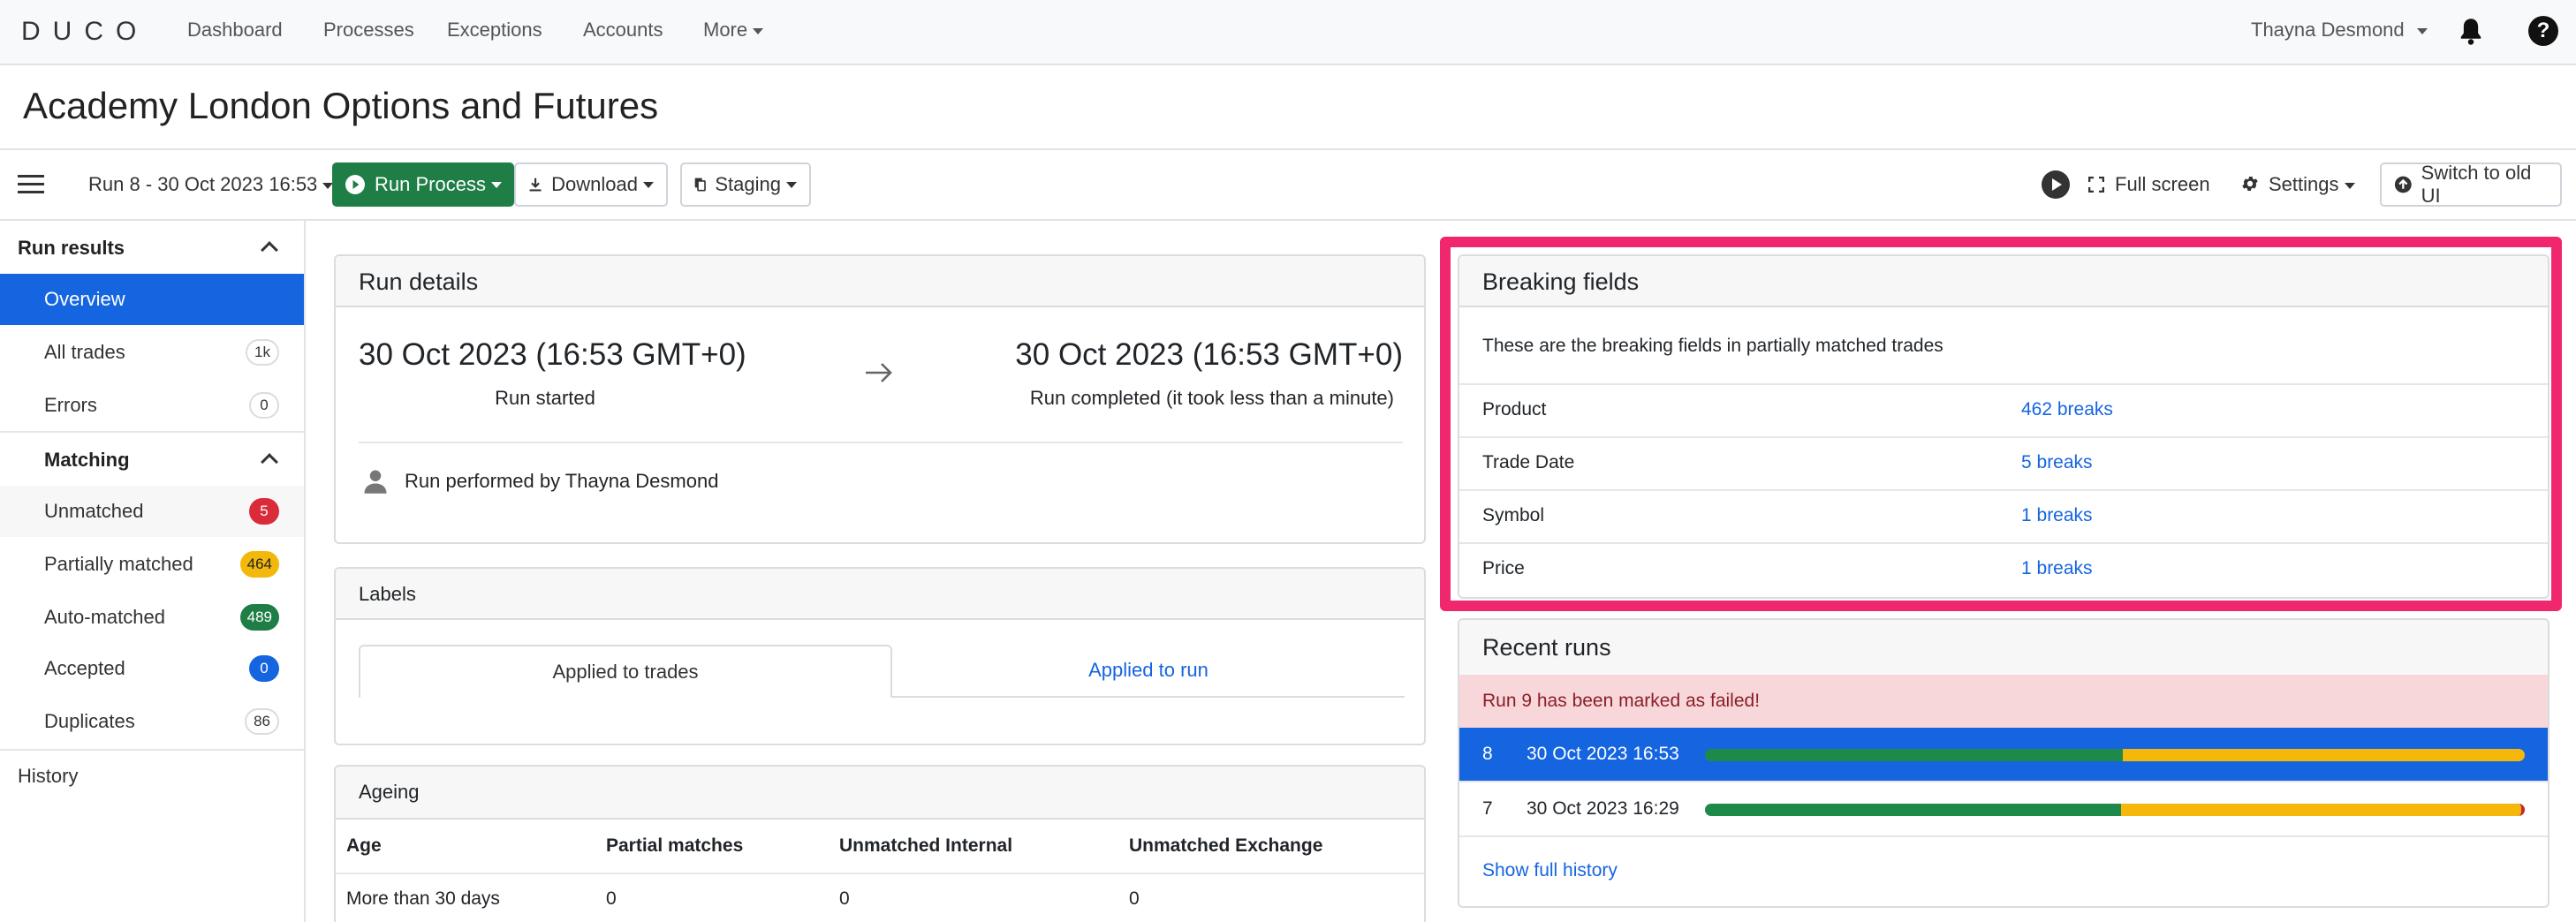 Image resolution: width=2576 pixels, height=922 pixels. I want to click on table-header-unmatched-exchange: Unmatched Exchange, so click(1226, 846).